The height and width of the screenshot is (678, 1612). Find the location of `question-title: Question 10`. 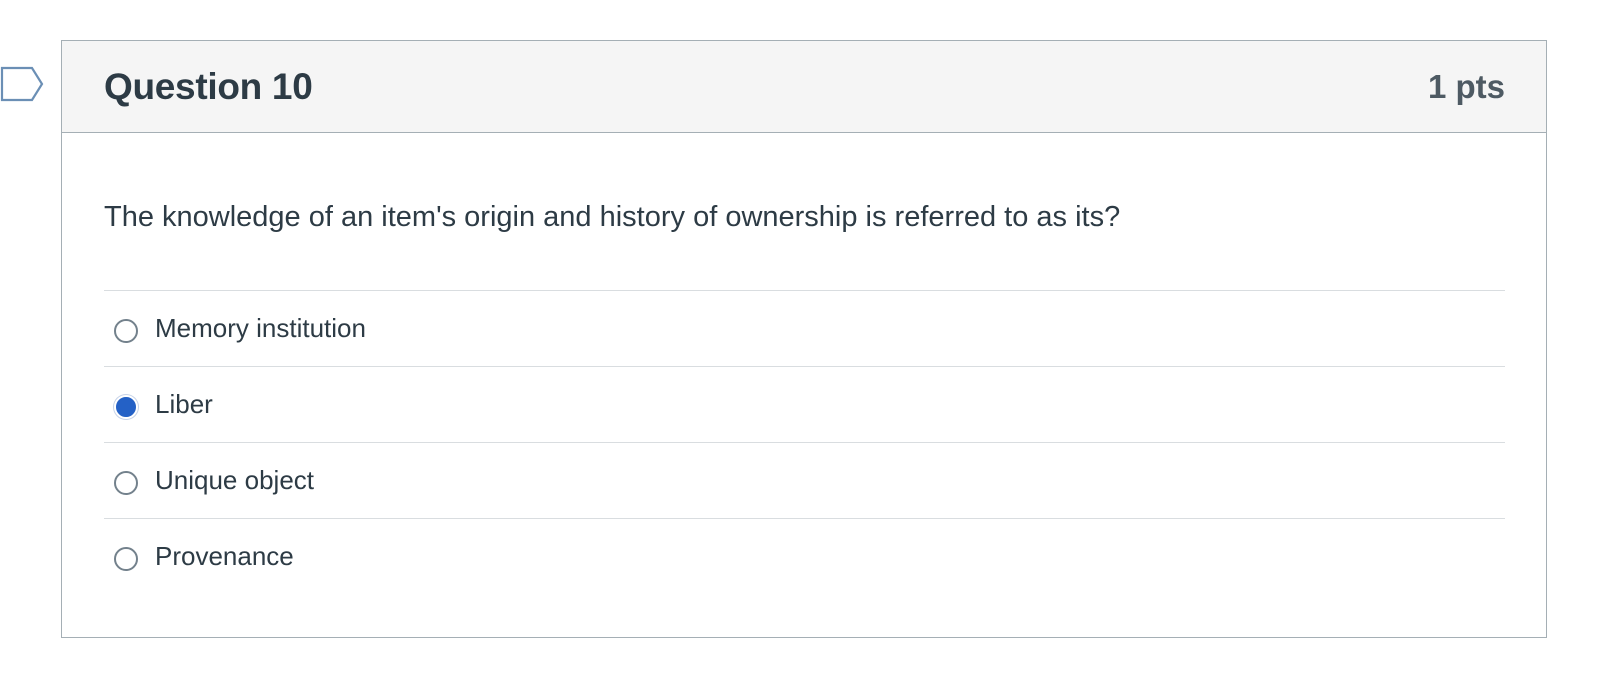

question-title: Question 10 is located at coordinates (208, 86).